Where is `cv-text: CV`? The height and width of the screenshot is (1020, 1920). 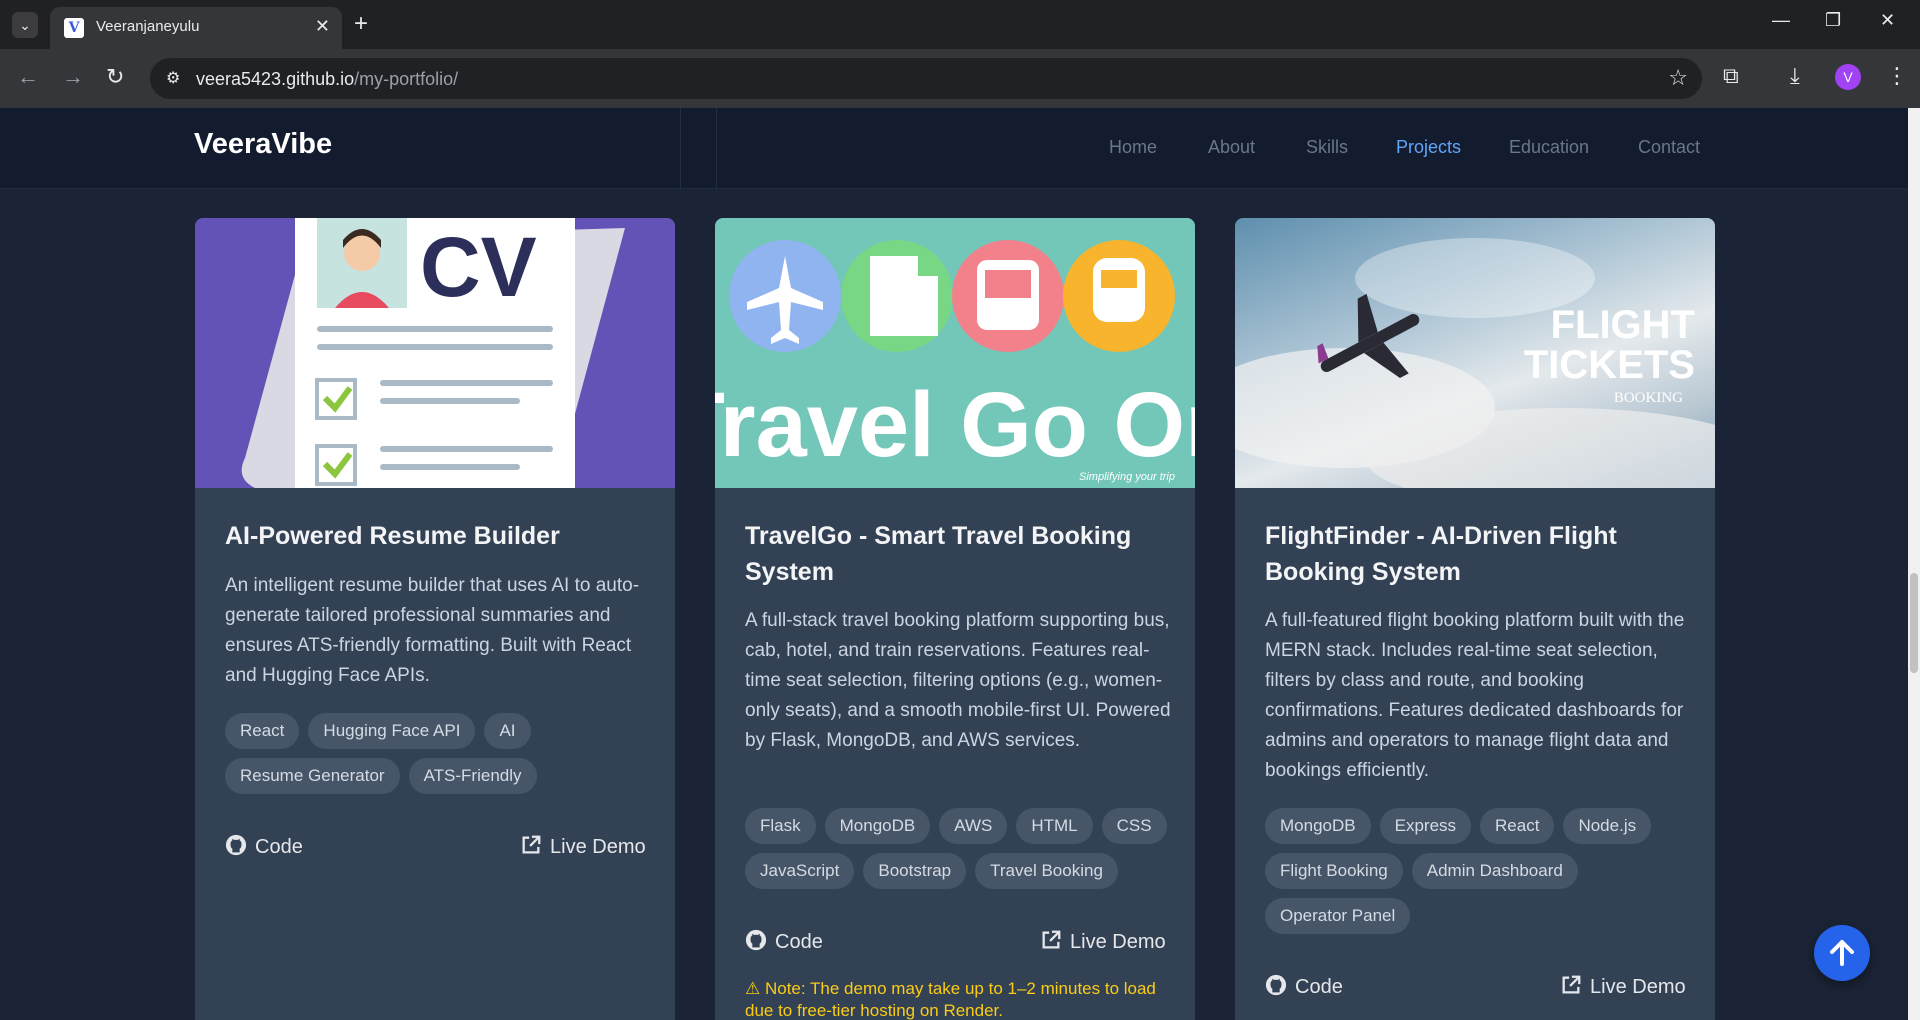
cv-text: CV is located at coordinates (478, 267).